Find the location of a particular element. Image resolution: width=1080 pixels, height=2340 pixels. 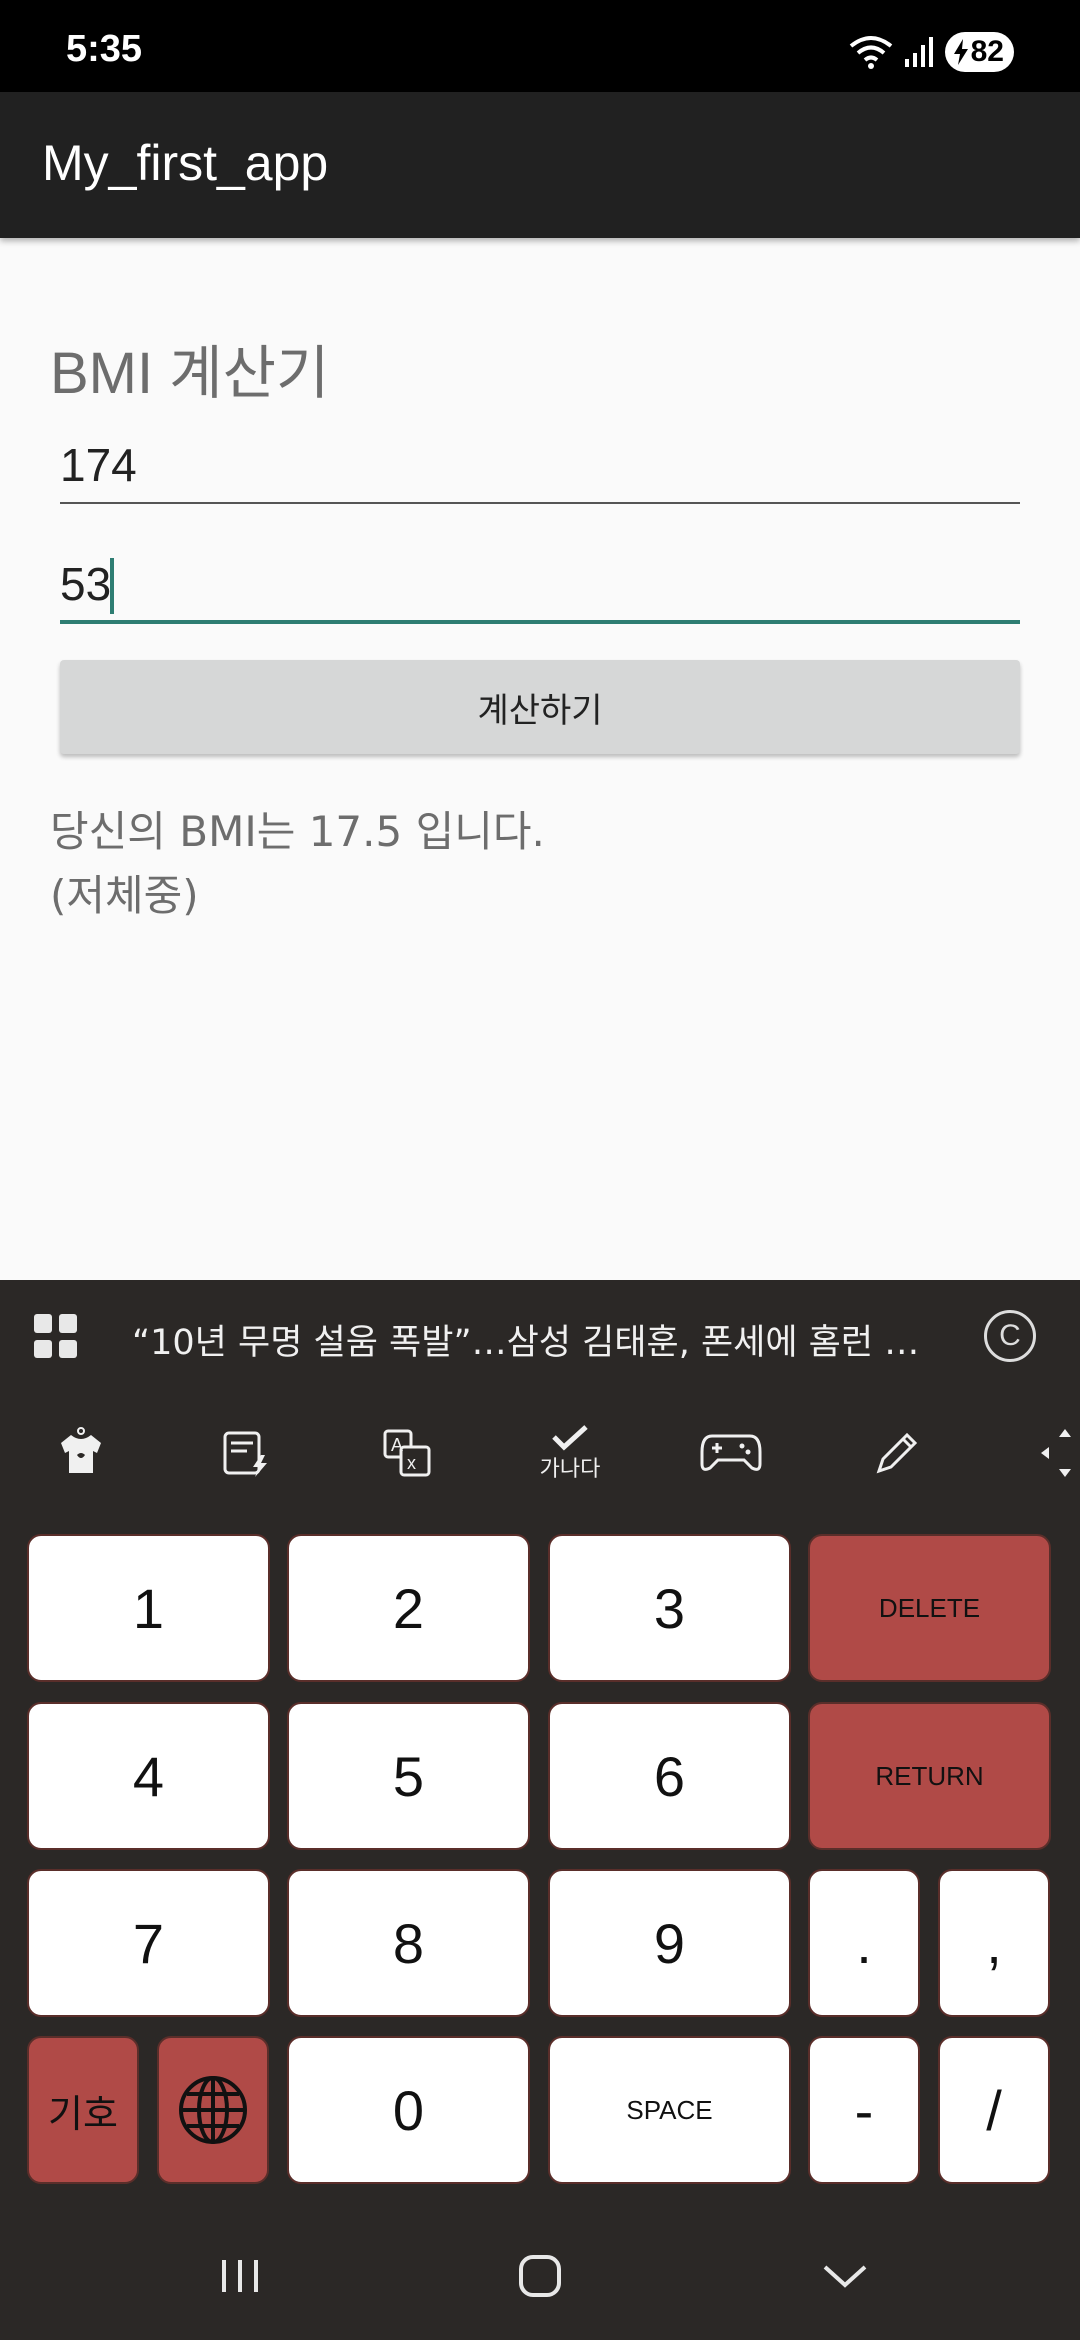

news-bar: “10년 무명 설움 폭발”…삼성 김태훈, 폰세에 홈런 … C is located at coordinates (540, 1337).